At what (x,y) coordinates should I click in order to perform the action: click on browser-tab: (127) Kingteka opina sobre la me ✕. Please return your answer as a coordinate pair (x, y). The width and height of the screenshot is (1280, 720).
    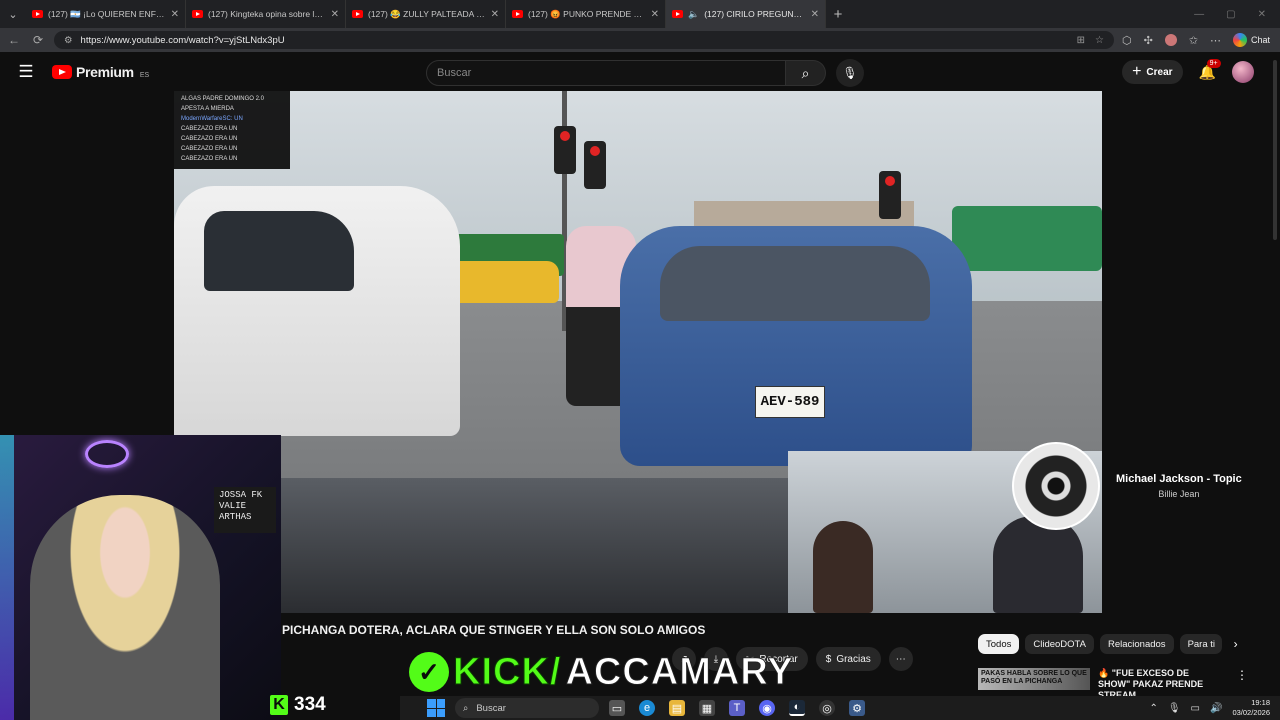
    Looking at the image, I should click on (266, 14).